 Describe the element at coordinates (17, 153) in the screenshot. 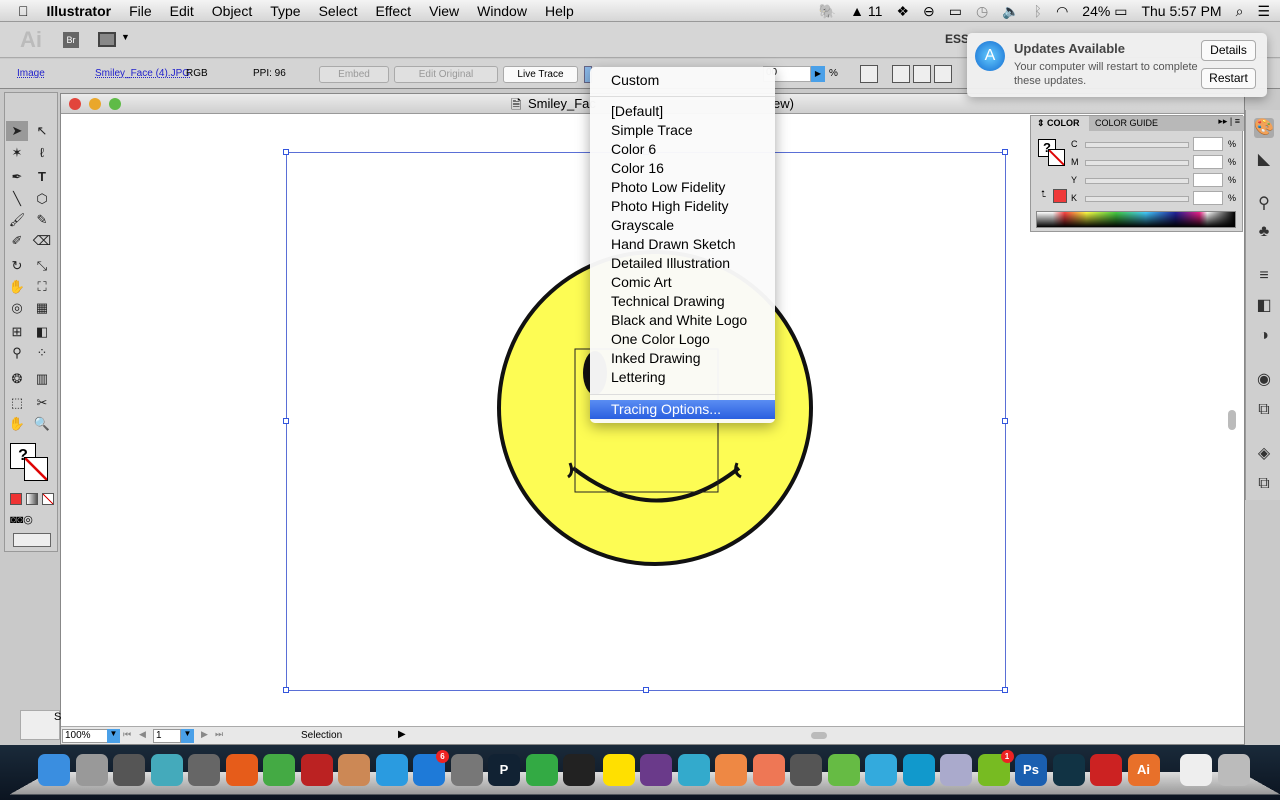

I see `magic-wand-icon: ✶` at that location.